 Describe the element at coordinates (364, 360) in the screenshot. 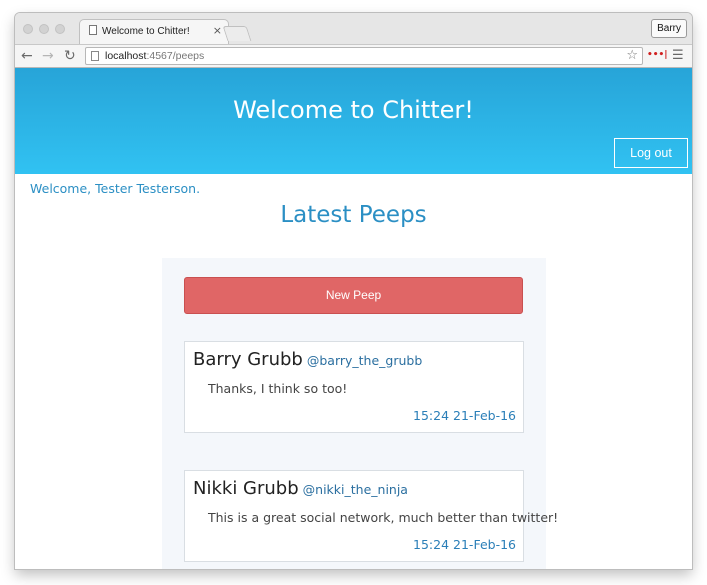

I see `peep-handle: @barry_the_grubb` at that location.